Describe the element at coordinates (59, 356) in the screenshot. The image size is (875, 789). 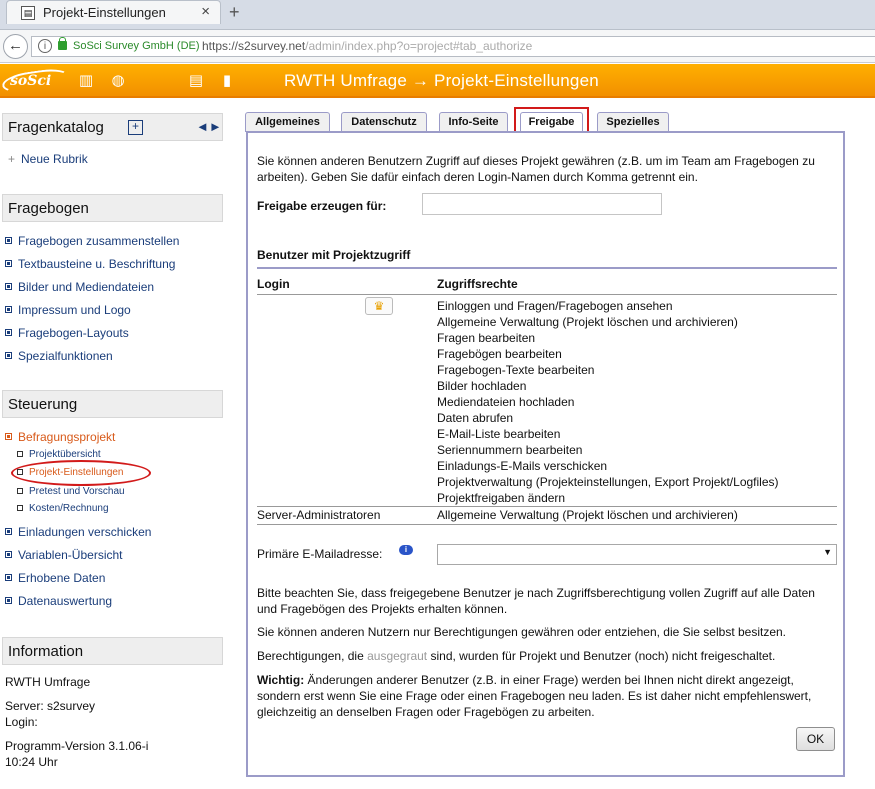
I see `nav-spezialfunktionen: Spezialfunktionen` at that location.